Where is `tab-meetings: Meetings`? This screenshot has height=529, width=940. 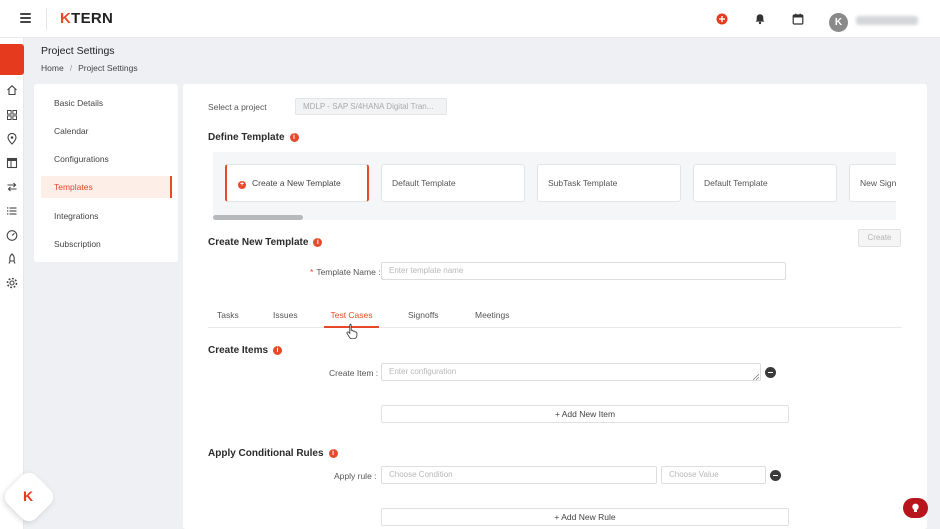 tab-meetings: Meetings is located at coordinates (492, 319).